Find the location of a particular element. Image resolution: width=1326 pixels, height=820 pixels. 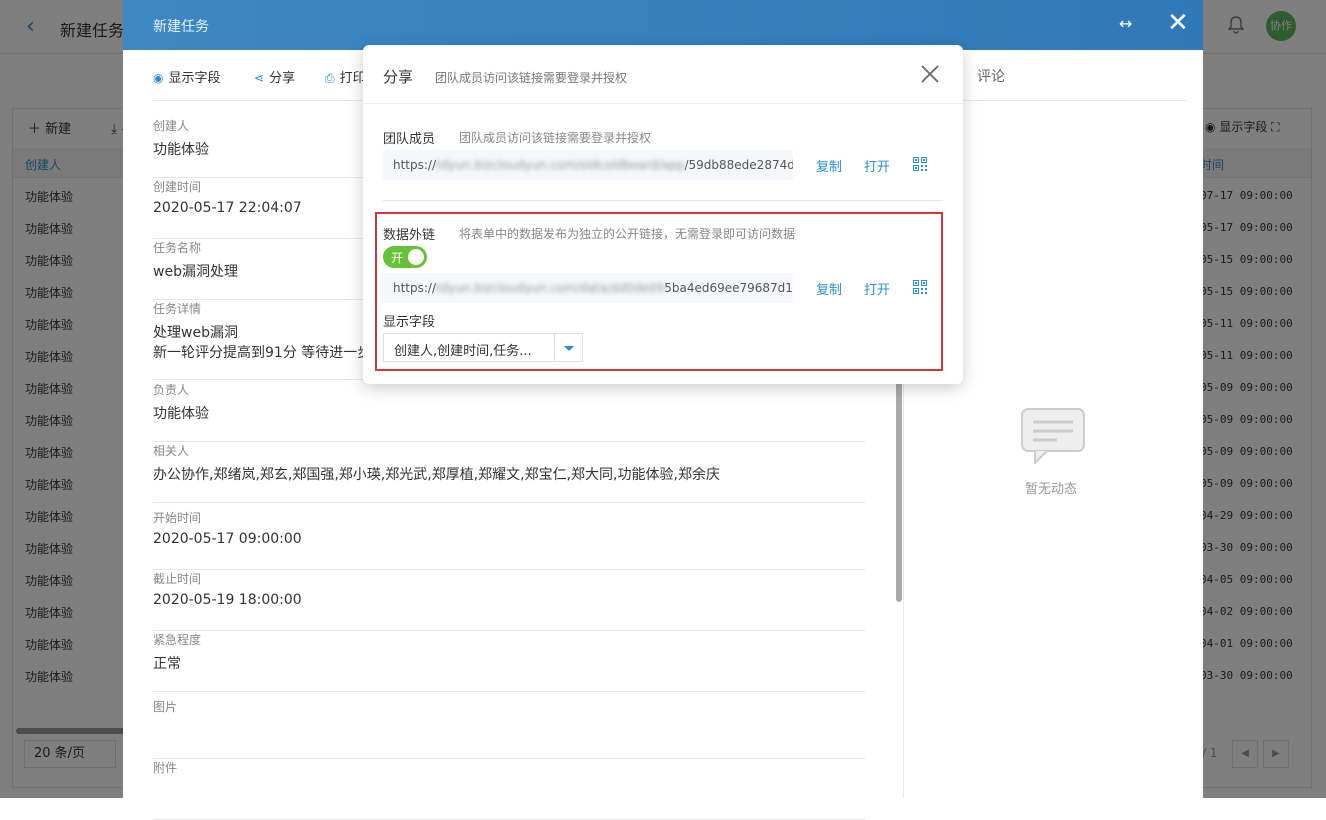

share-button: ⋖ 分享 is located at coordinates (274, 76).